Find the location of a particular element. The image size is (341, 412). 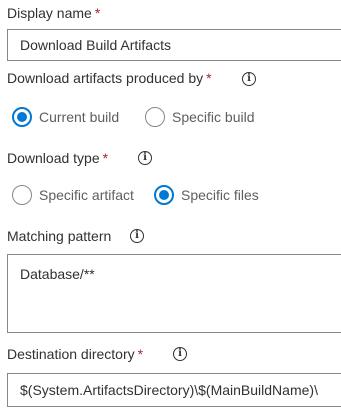

matching-pattern-label: Matching pattern is located at coordinates (59, 236).